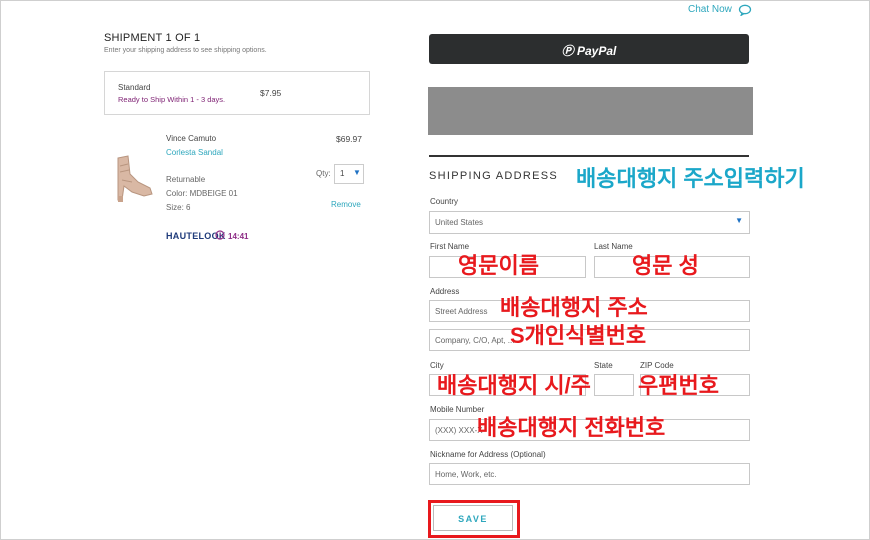  What do you see at coordinates (613, 246) in the screenshot?
I see `last-name-label: Last Name` at bounding box center [613, 246].